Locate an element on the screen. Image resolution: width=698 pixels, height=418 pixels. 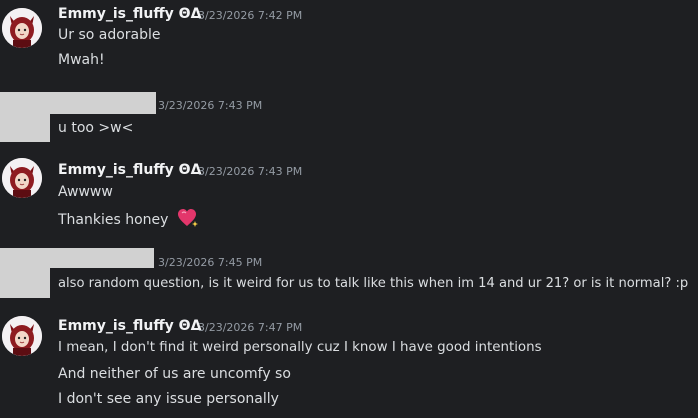
timestamp: 3/23/2026 7:45 PM is located at coordinates (210, 262).